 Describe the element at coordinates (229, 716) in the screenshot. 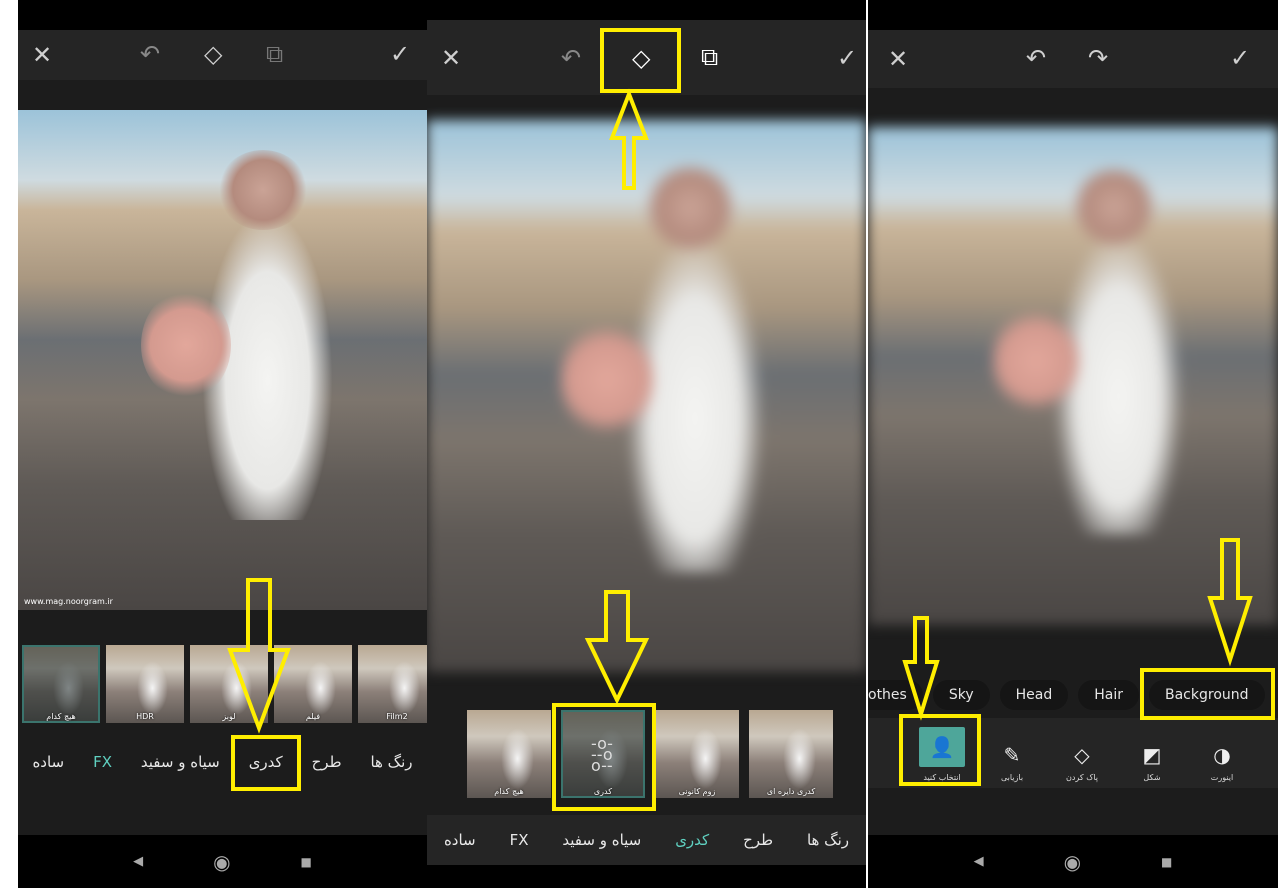

I see `thumb-label: لوبز` at that location.